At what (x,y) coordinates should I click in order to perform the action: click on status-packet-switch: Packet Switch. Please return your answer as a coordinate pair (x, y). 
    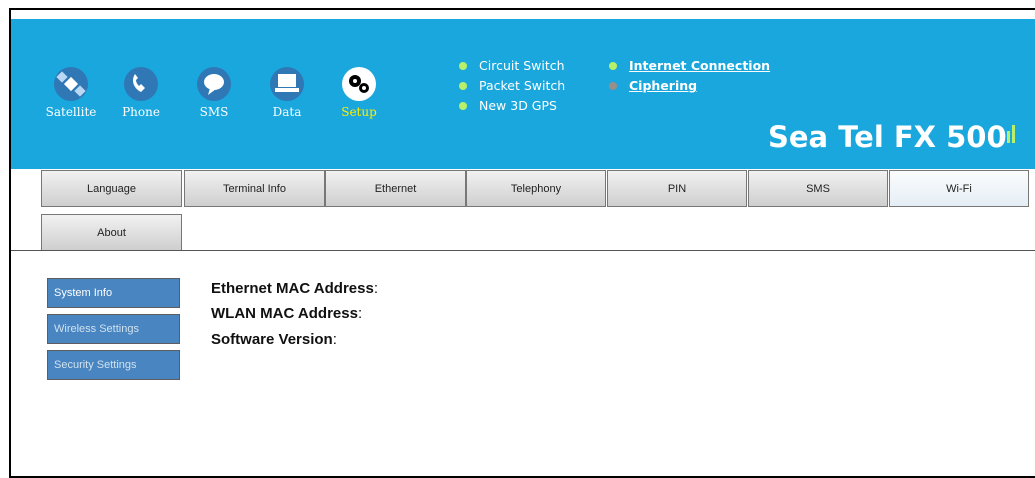
    Looking at the image, I should click on (522, 85).